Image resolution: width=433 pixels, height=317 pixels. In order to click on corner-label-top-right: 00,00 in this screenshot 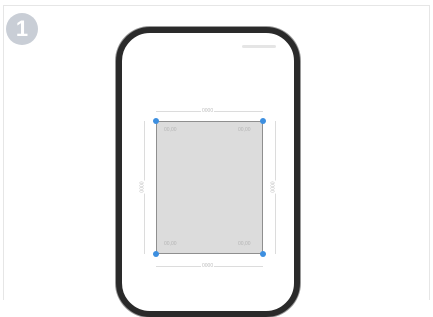, I will do `click(244, 130)`.